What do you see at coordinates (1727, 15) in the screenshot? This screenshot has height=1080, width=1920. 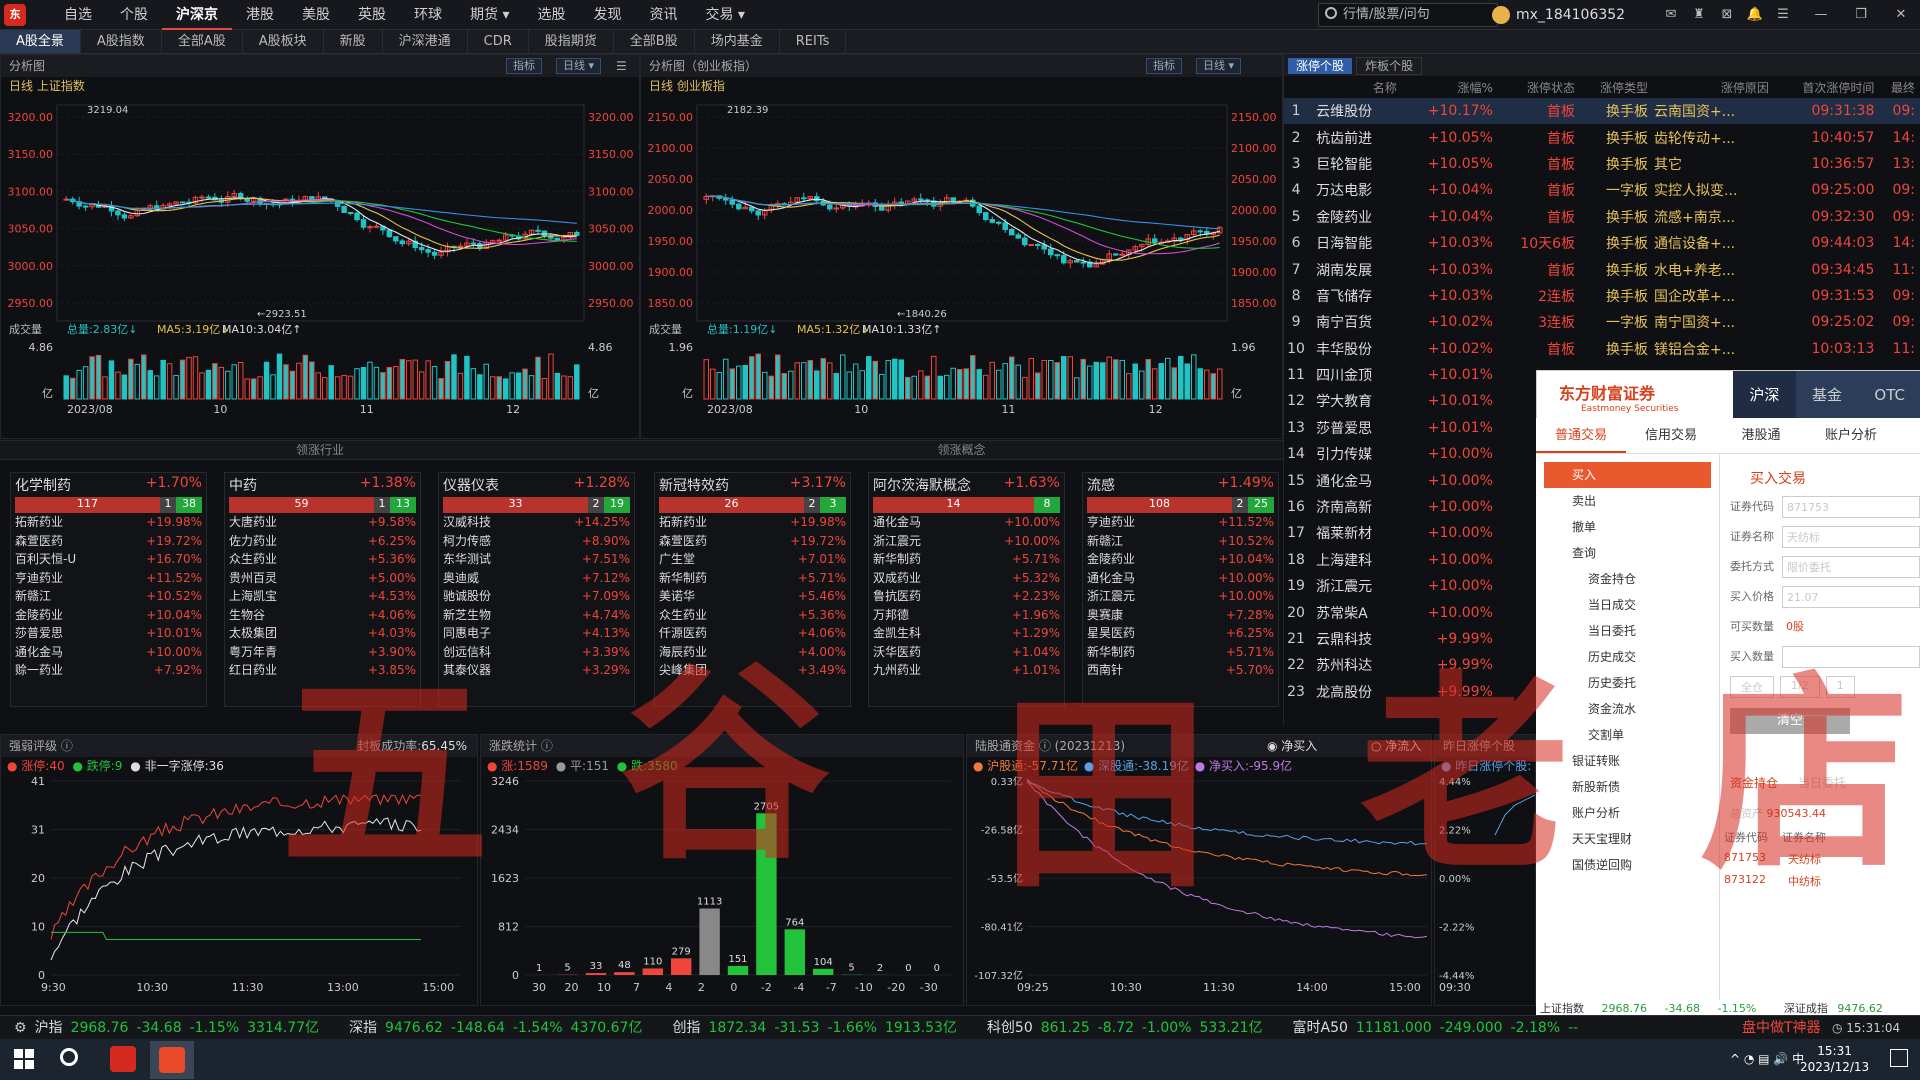 I see `close-ad-icon: ⊠` at bounding box center [1727, 15].